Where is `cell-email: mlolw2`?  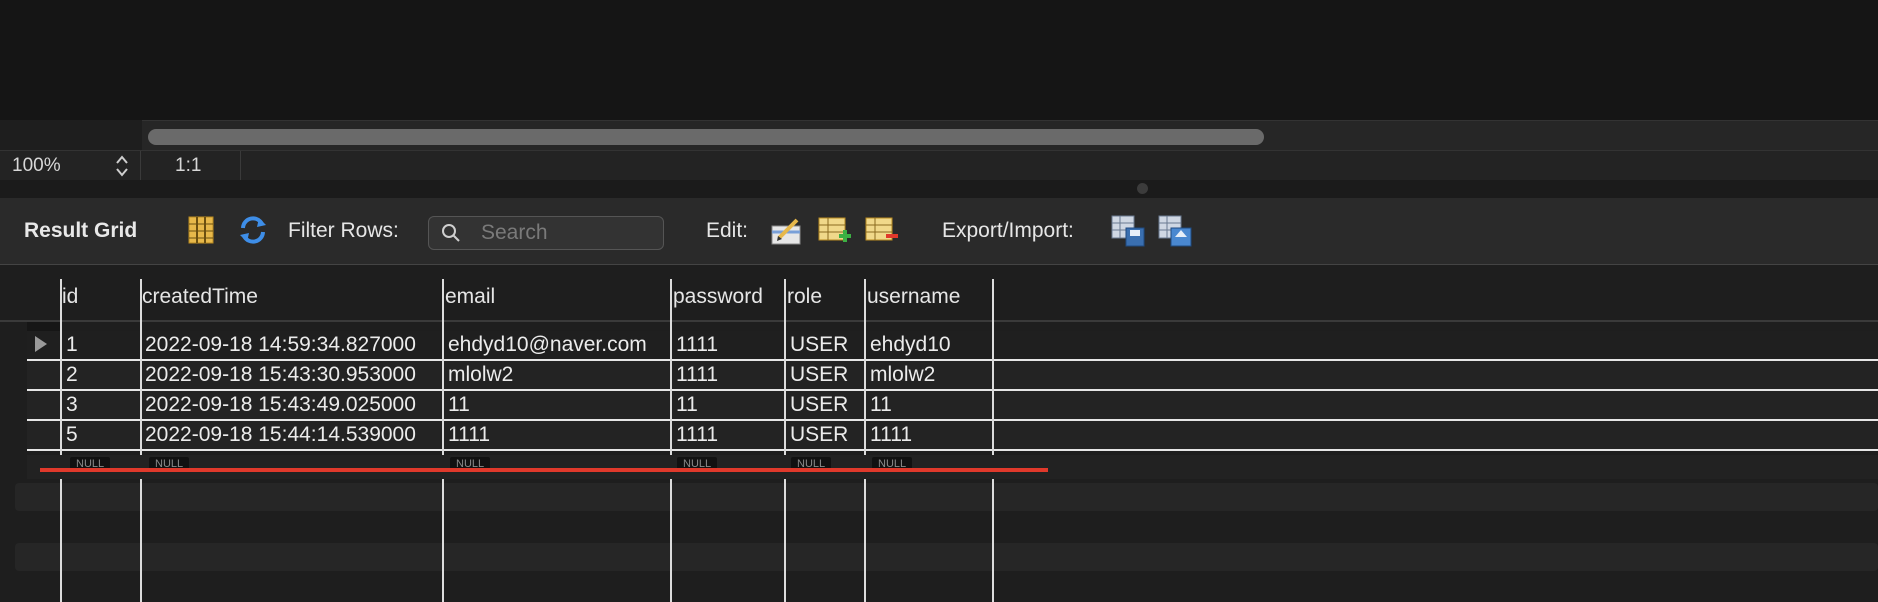
cell-email: mlolw2 is located at coordinates (480, 375).